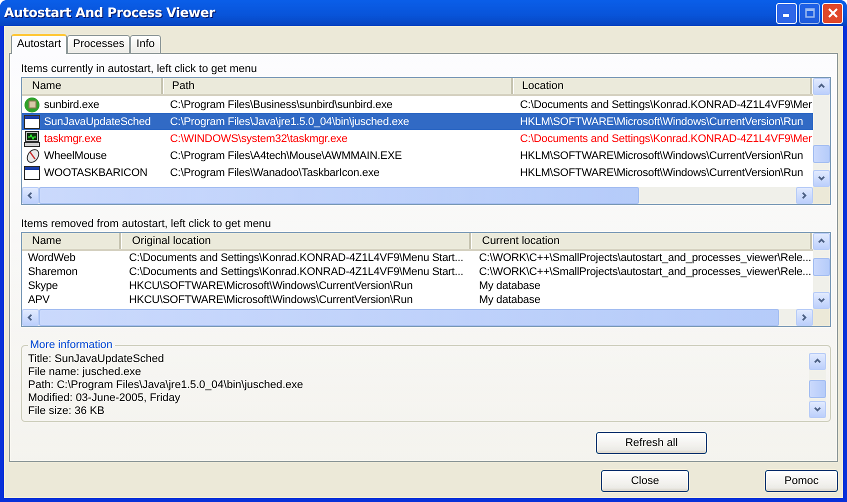 This screenshot has height=502, width=847. Describe the element at coordinates (53, 272) in the screenshot. I see `name-cell-text: Sharemon` at that location.